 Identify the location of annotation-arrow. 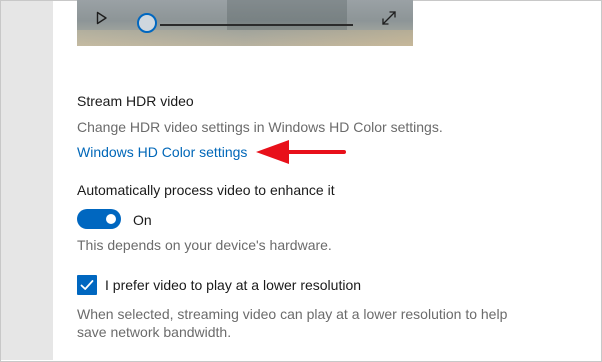
(301, 152).